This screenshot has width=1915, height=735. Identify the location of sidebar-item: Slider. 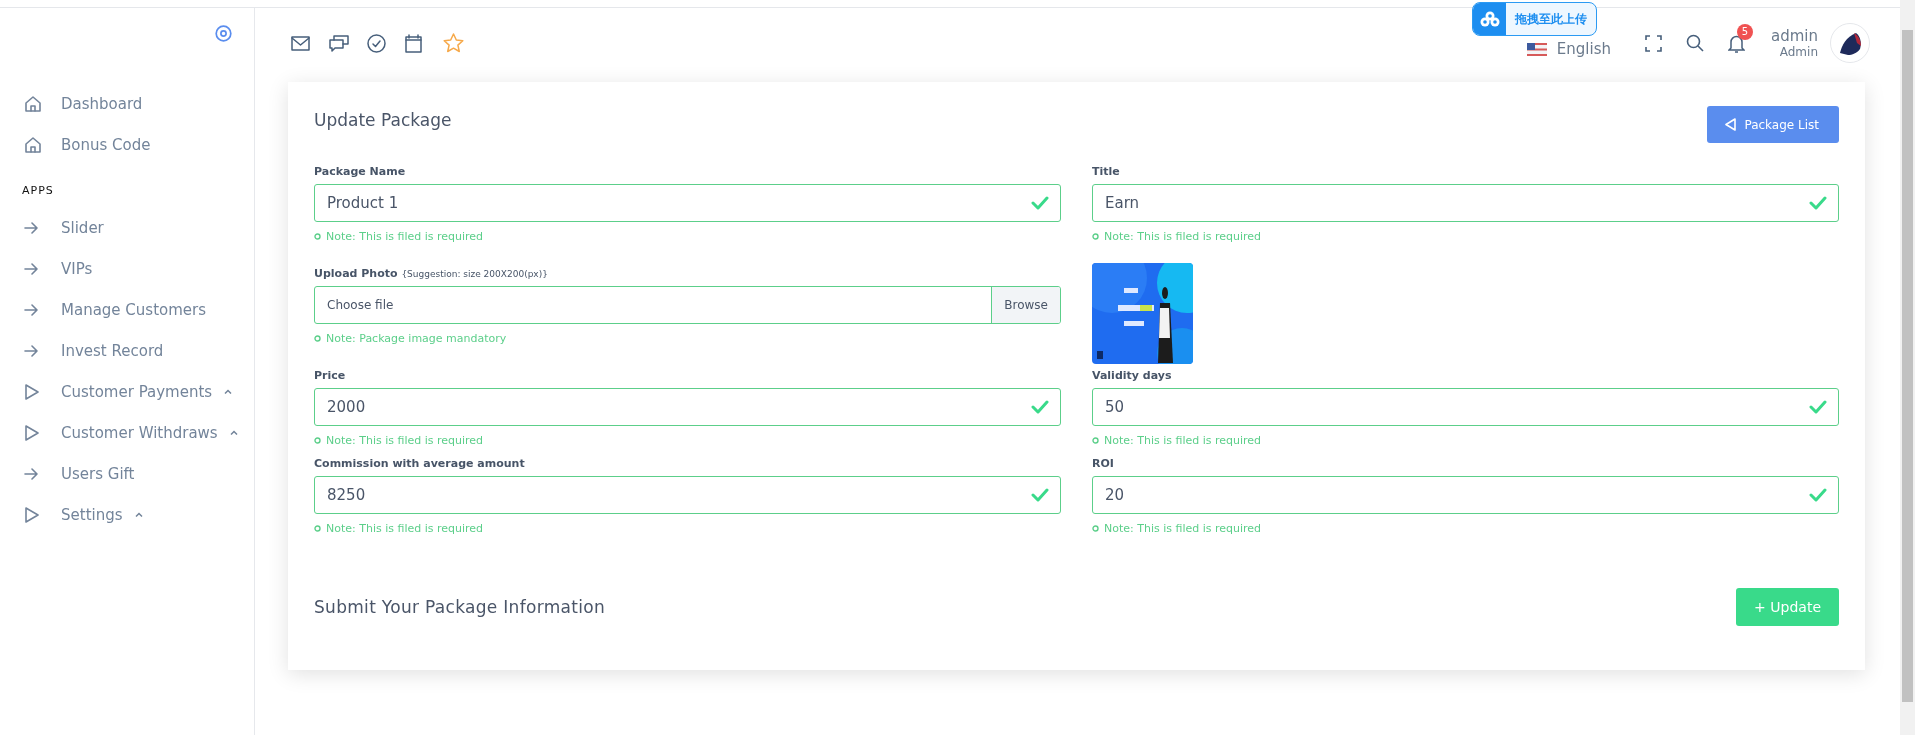
(82, 227).